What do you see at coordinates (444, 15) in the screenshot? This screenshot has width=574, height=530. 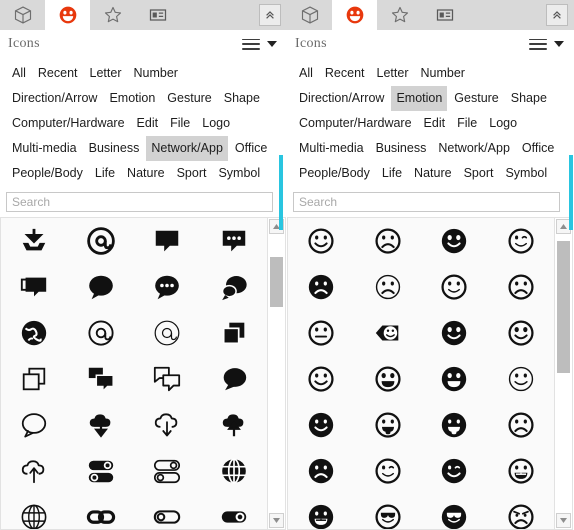 I see `cards-tab` at bounding box center [444, 15].